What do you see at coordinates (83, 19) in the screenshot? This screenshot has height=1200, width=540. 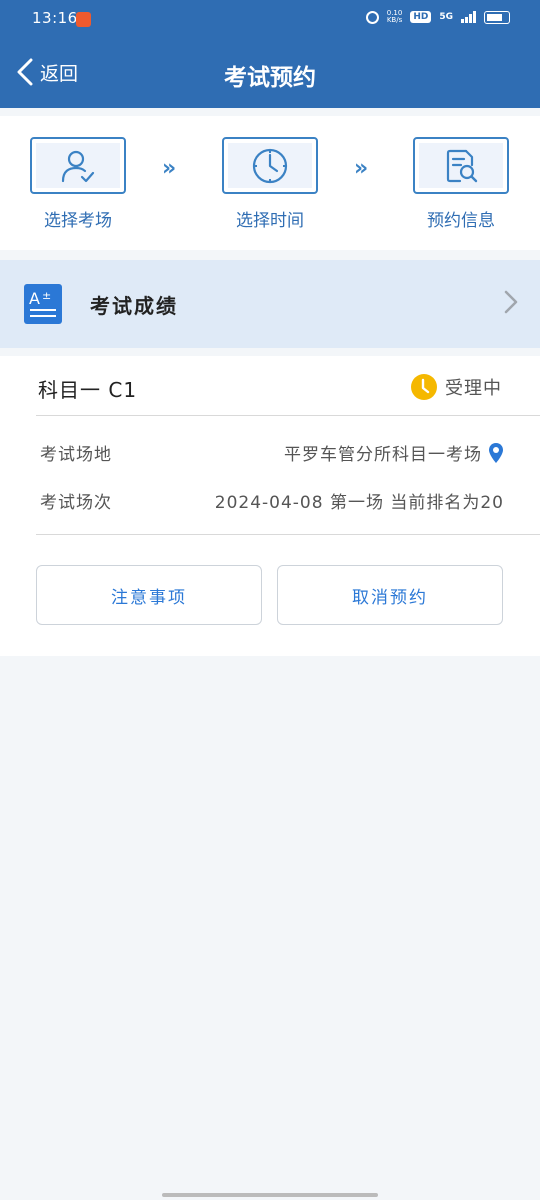 I see `notification-app-icon` at bounding box center [83, 19].